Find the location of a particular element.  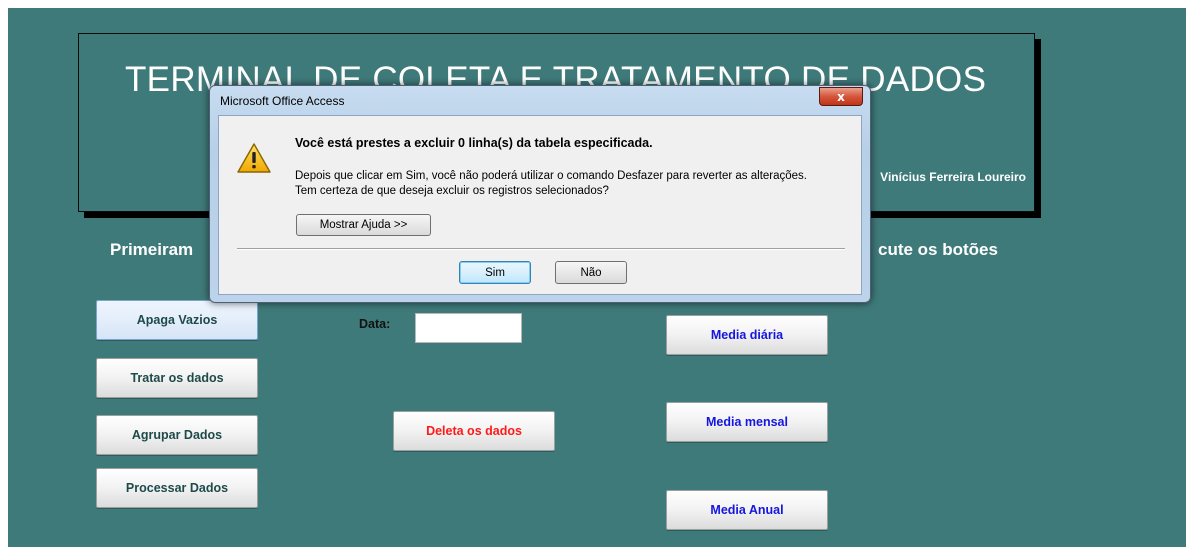

dialog-separator is located at coordinates (541, 249).